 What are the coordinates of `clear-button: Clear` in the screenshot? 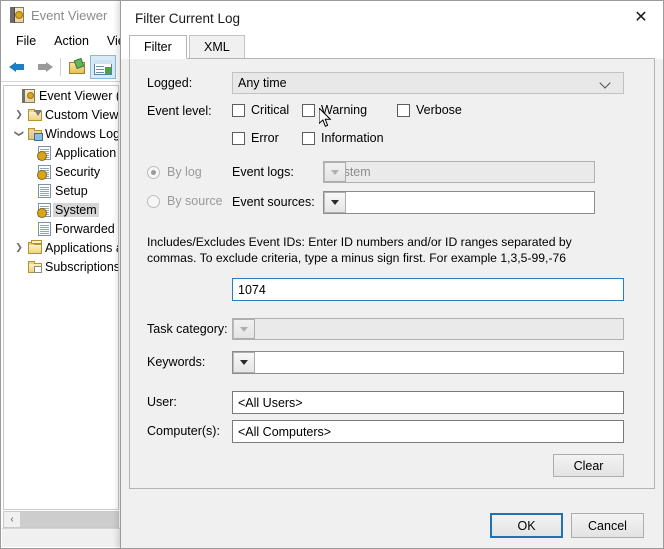 It's located at (588, 465).